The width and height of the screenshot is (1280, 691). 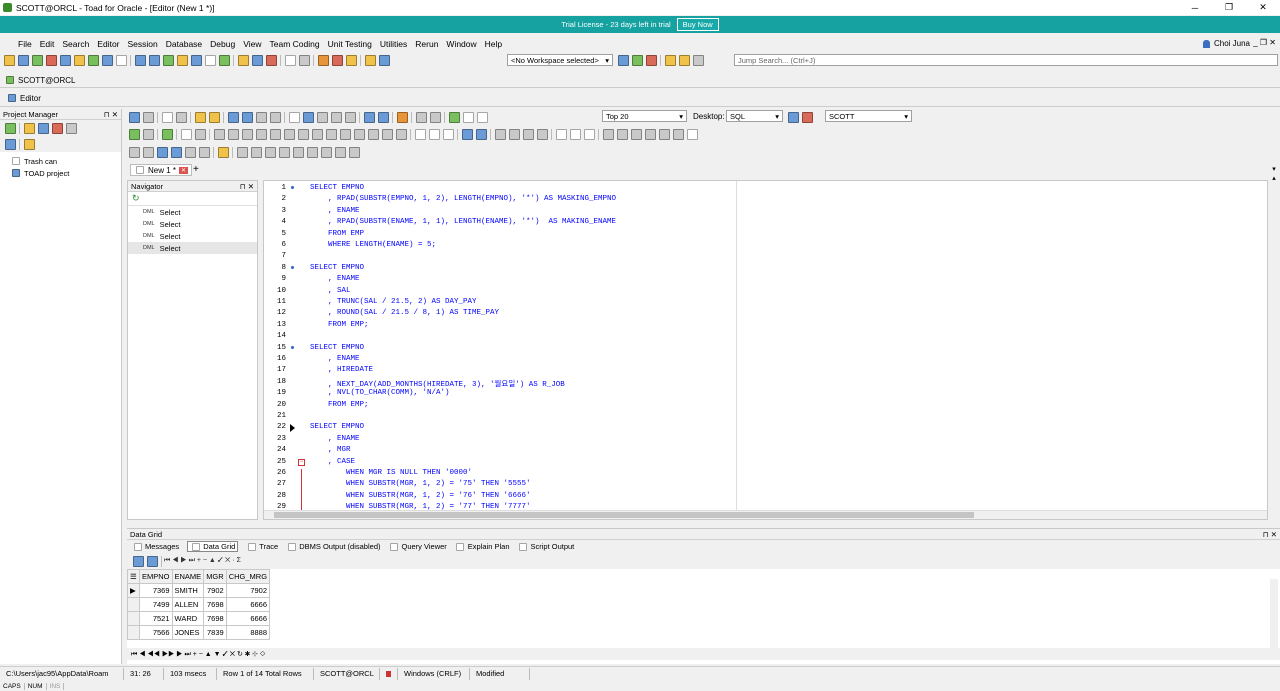 I want to click on menu-help: Help, so click(x=493, y=44).